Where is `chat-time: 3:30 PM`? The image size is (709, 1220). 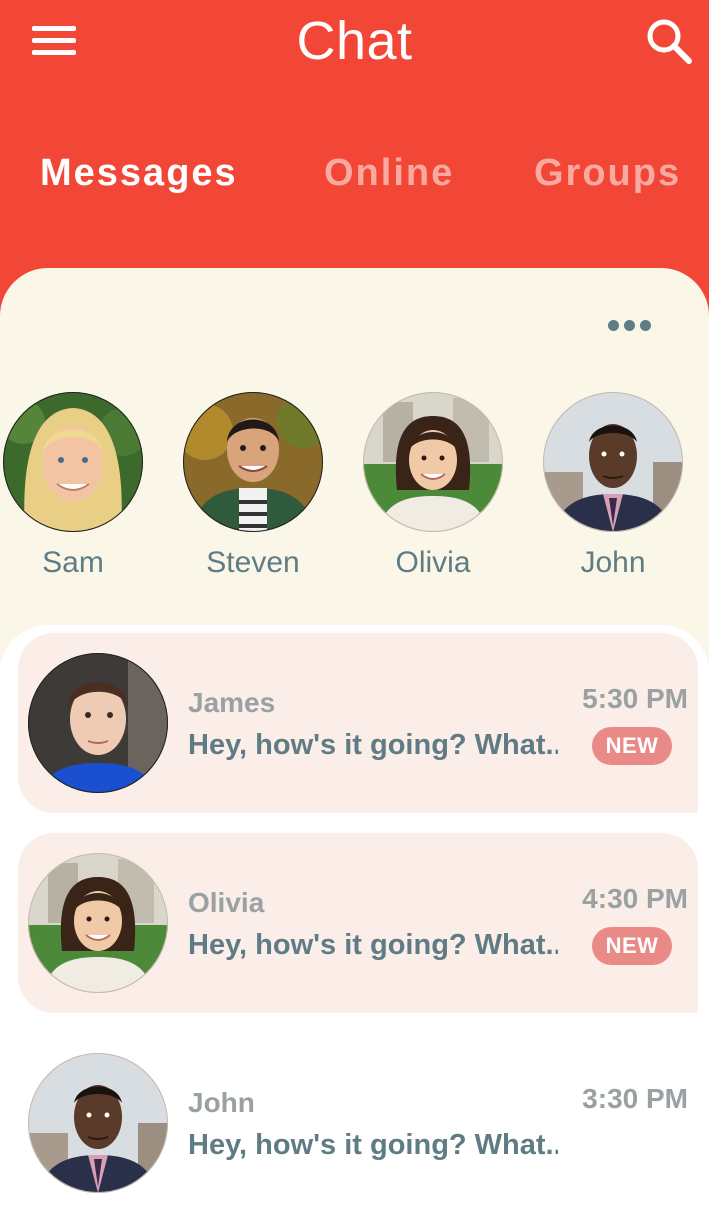 chat-time: 3:30 PM is located at coordinates (635, 1098).